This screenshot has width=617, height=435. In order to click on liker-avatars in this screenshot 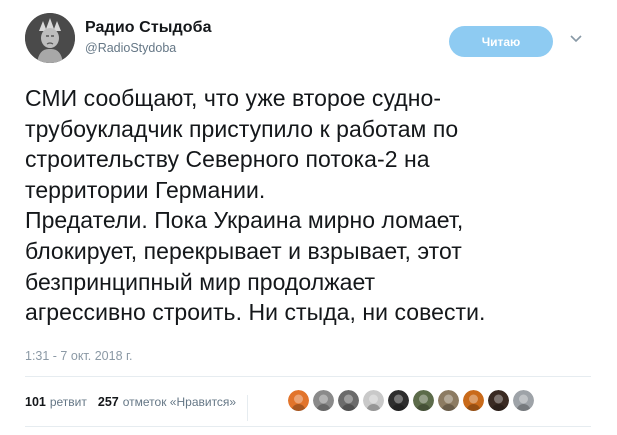, I will do `click(413, 400)`.